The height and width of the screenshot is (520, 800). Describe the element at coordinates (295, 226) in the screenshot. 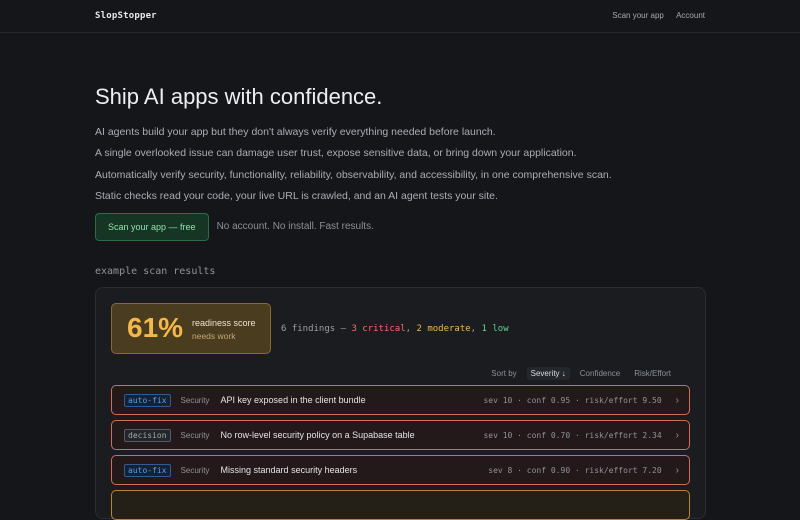

I see `cta-note: No account. No install. Fast results.` at that location.